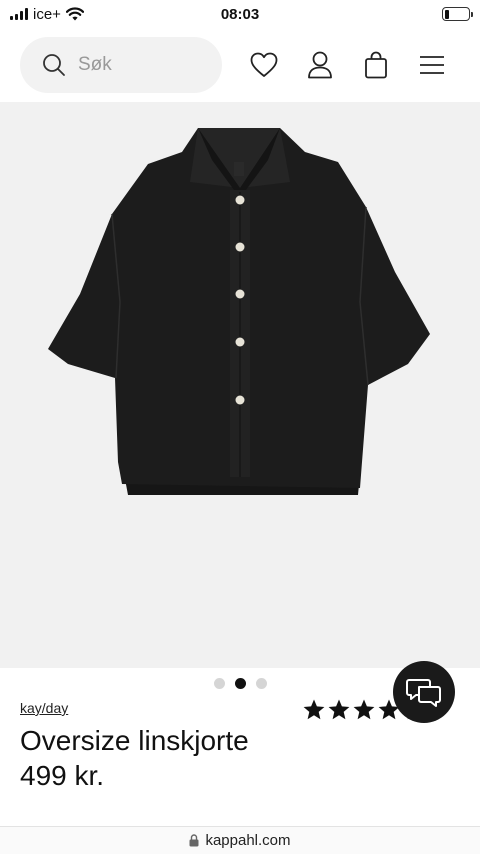 Image resolution: width=480 pixels, height=854 pixels. I want to click on menu-icon, so click(432, 65).